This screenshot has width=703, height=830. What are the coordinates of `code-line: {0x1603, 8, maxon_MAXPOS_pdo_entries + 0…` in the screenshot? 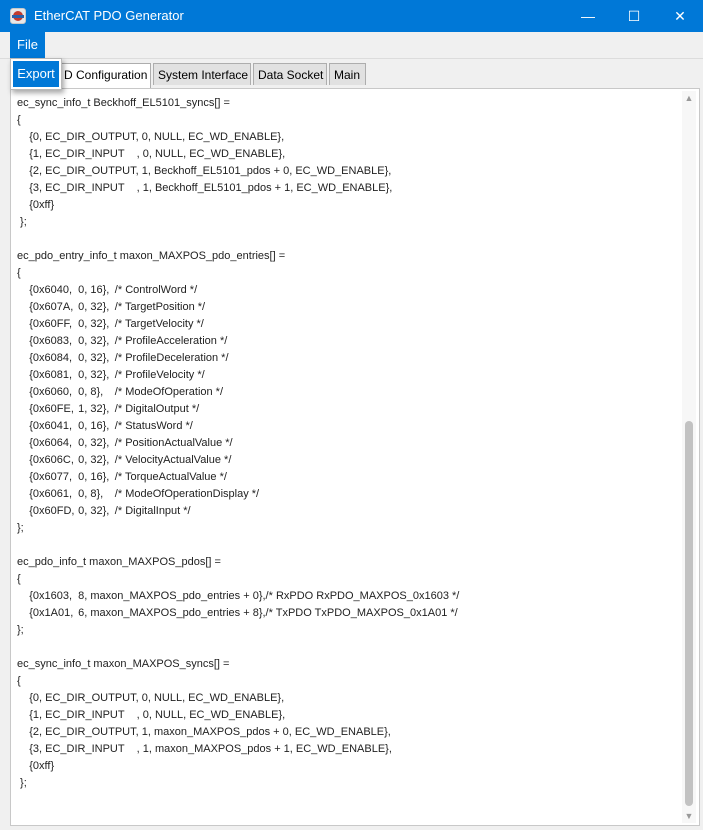 It's located at (238, 596).